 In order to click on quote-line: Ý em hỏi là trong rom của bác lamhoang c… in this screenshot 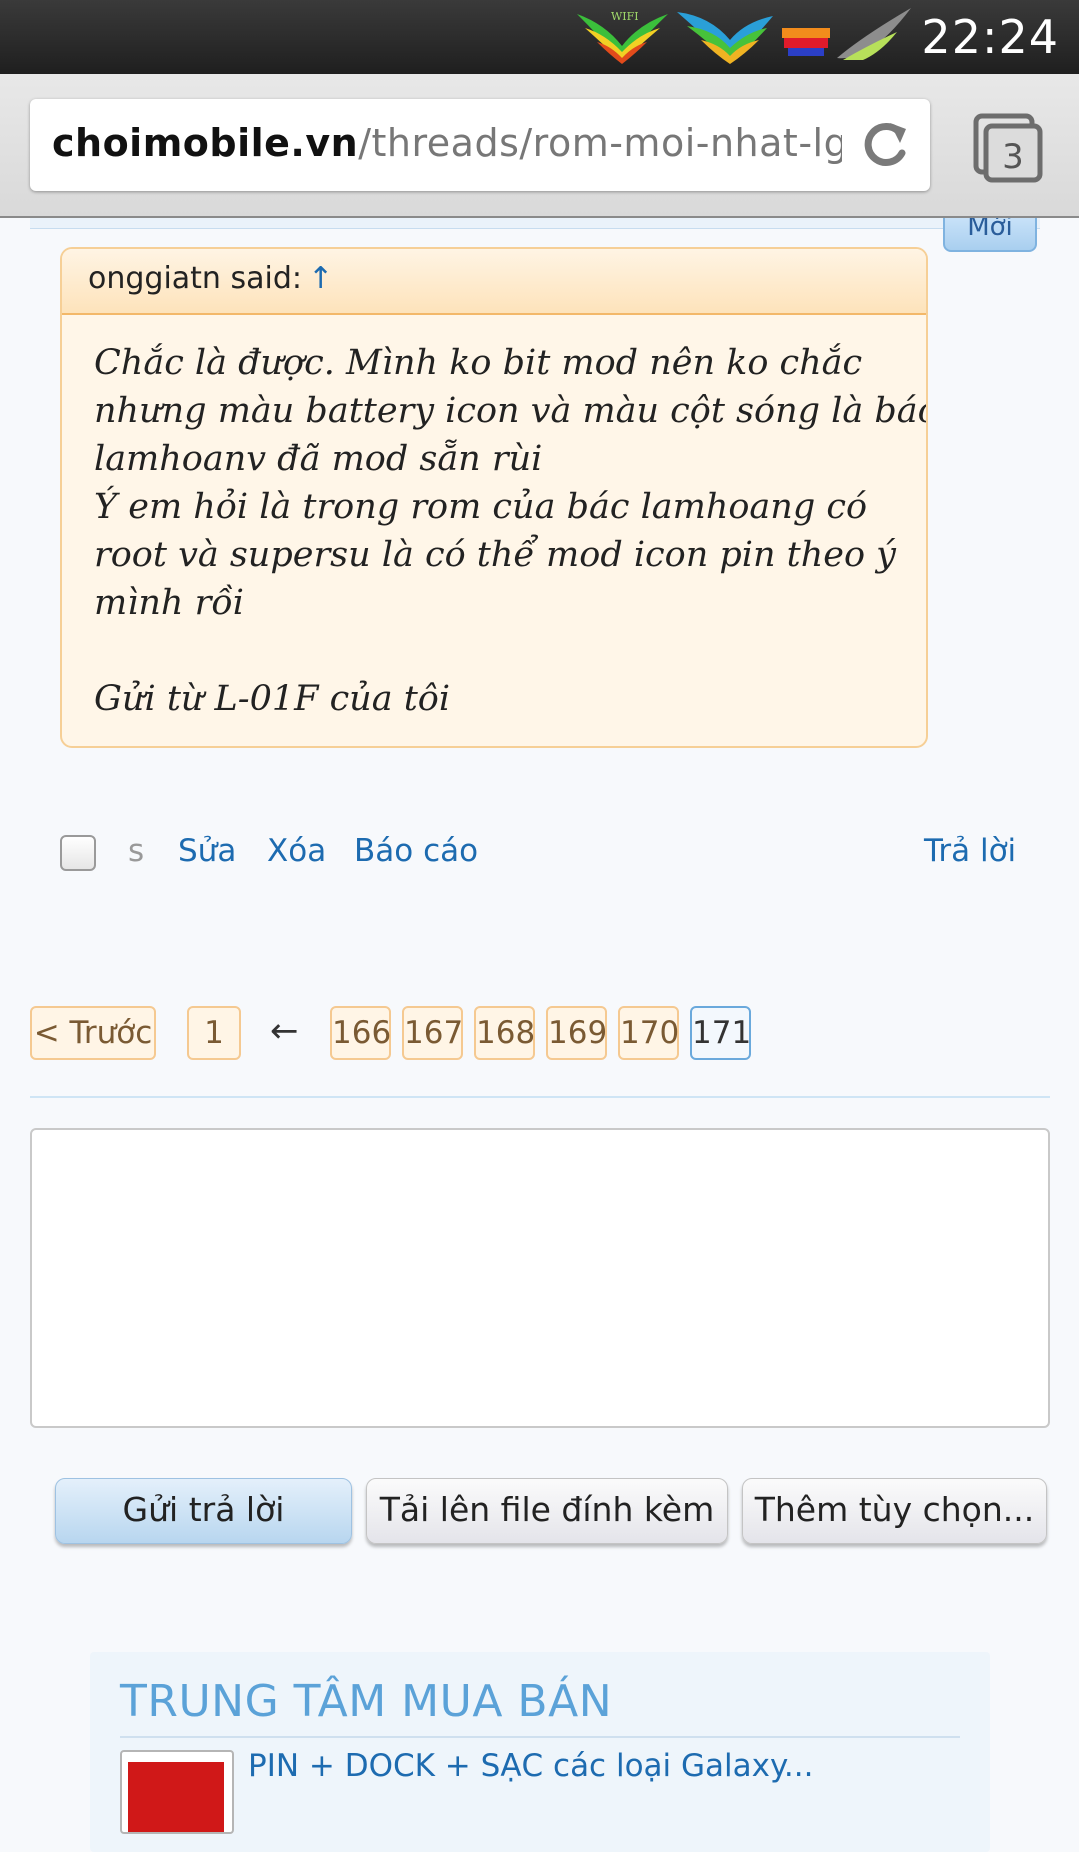, I will do `click(481, 507)`.